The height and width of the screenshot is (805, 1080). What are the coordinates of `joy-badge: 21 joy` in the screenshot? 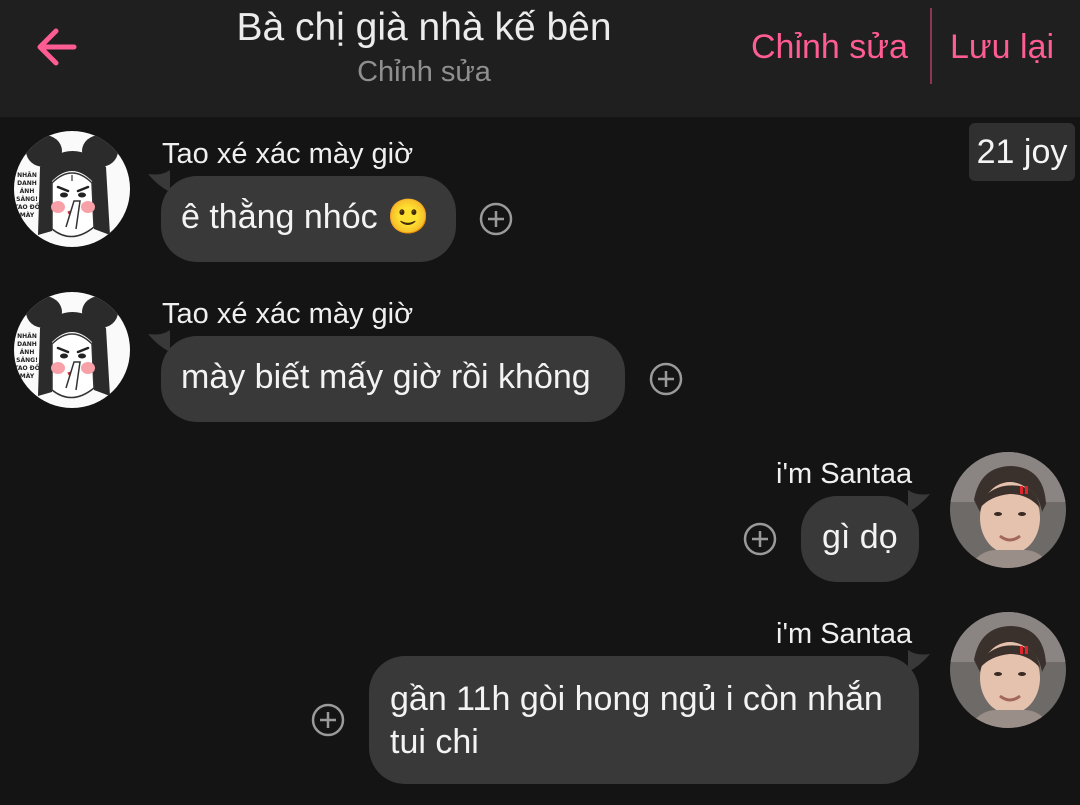 It's located at (1022, 152).